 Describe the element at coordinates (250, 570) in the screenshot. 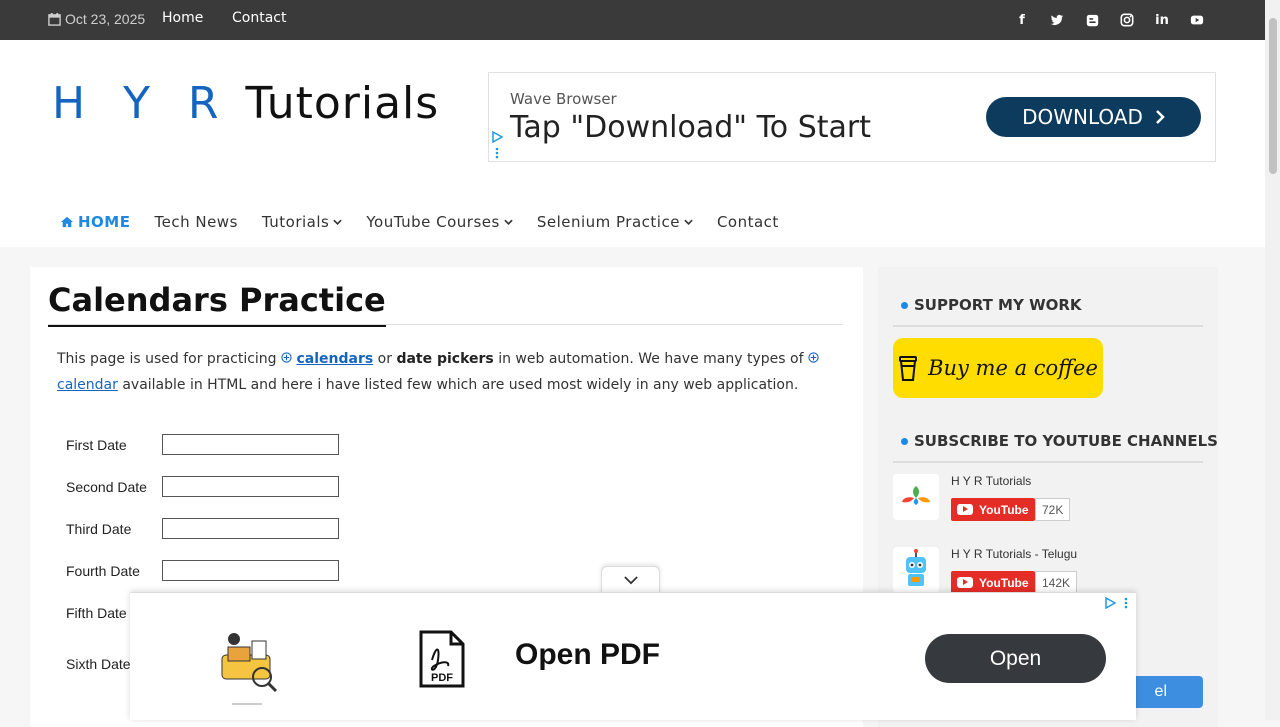

I see `fourth-date-input` at that location.